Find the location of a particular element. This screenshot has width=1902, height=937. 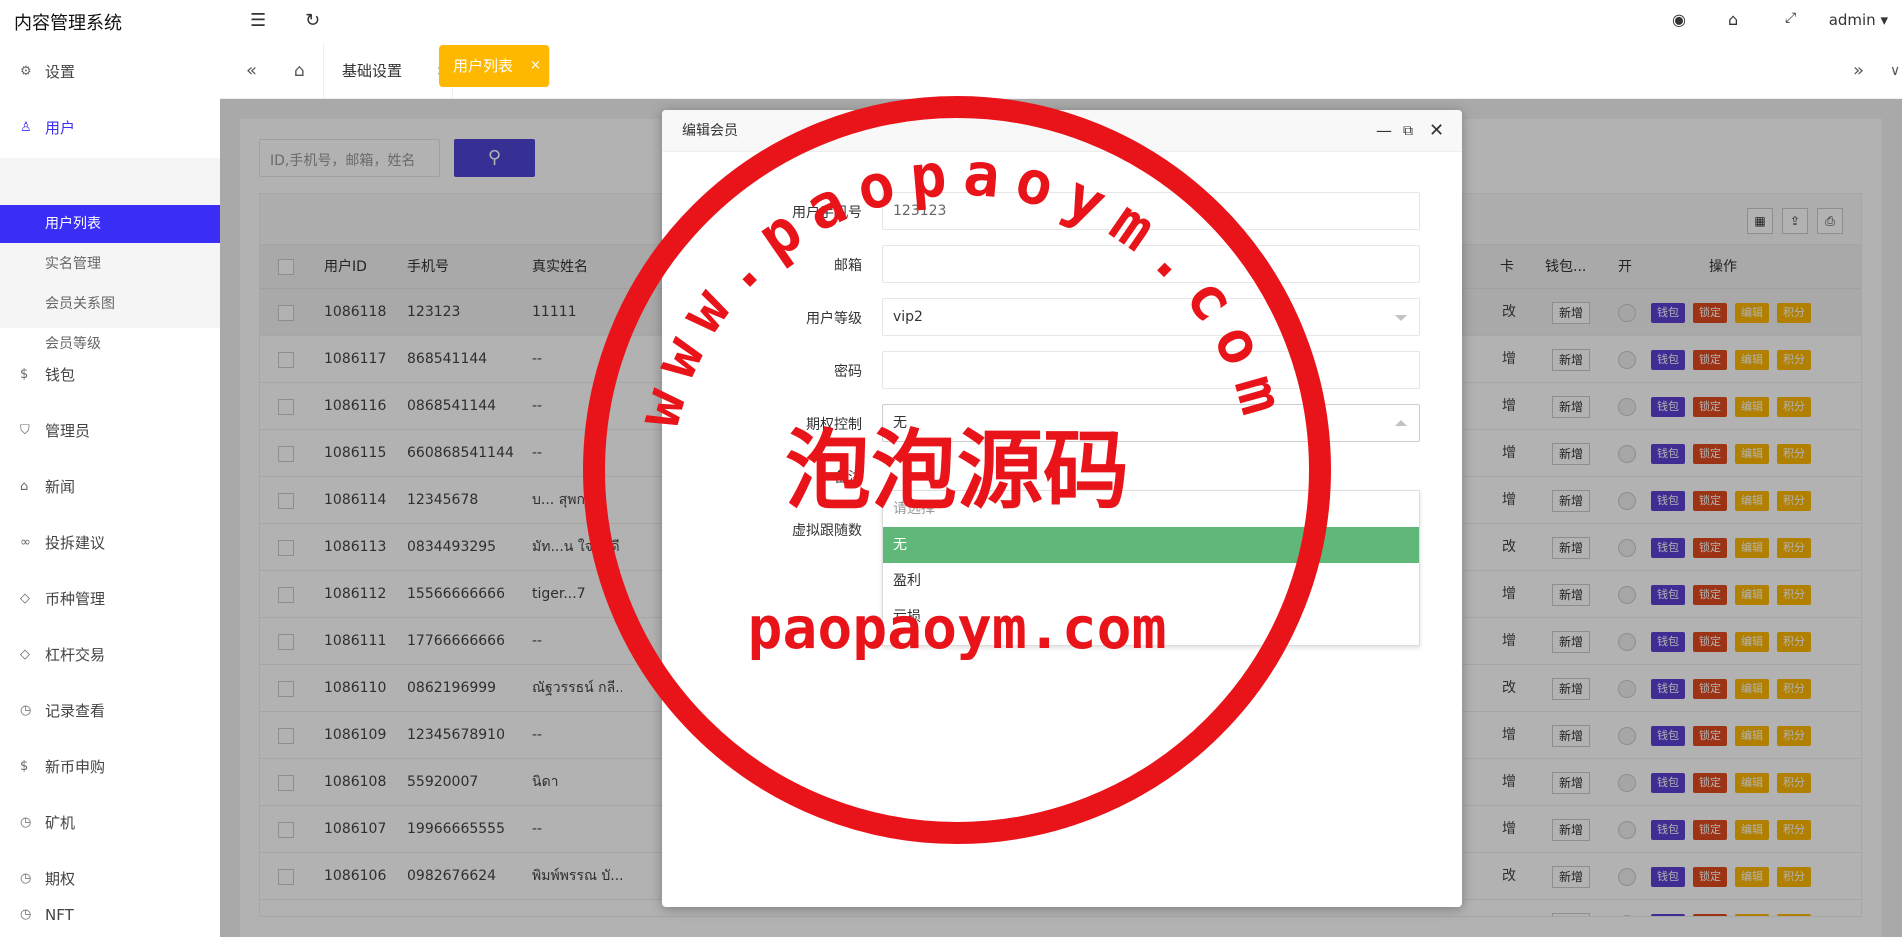

level-select: vip2 is located at coordinates (1151, 317).